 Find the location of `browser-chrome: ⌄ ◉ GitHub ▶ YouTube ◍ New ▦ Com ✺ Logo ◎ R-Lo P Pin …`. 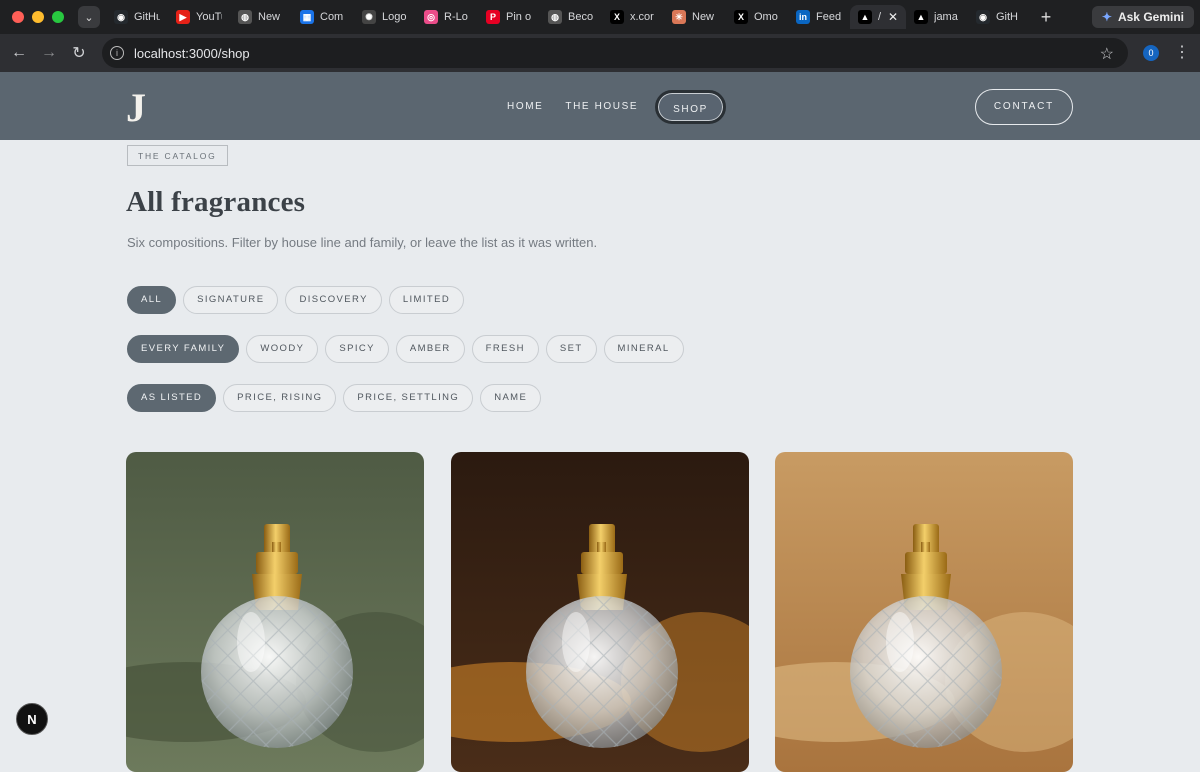

browser-chrome: ⌄ ◉ GitHub ▶ YouTube ◍ New ▦ Com ✺ Logo ◎ R-Lo P Pin … is located at coordinates (600, 36).